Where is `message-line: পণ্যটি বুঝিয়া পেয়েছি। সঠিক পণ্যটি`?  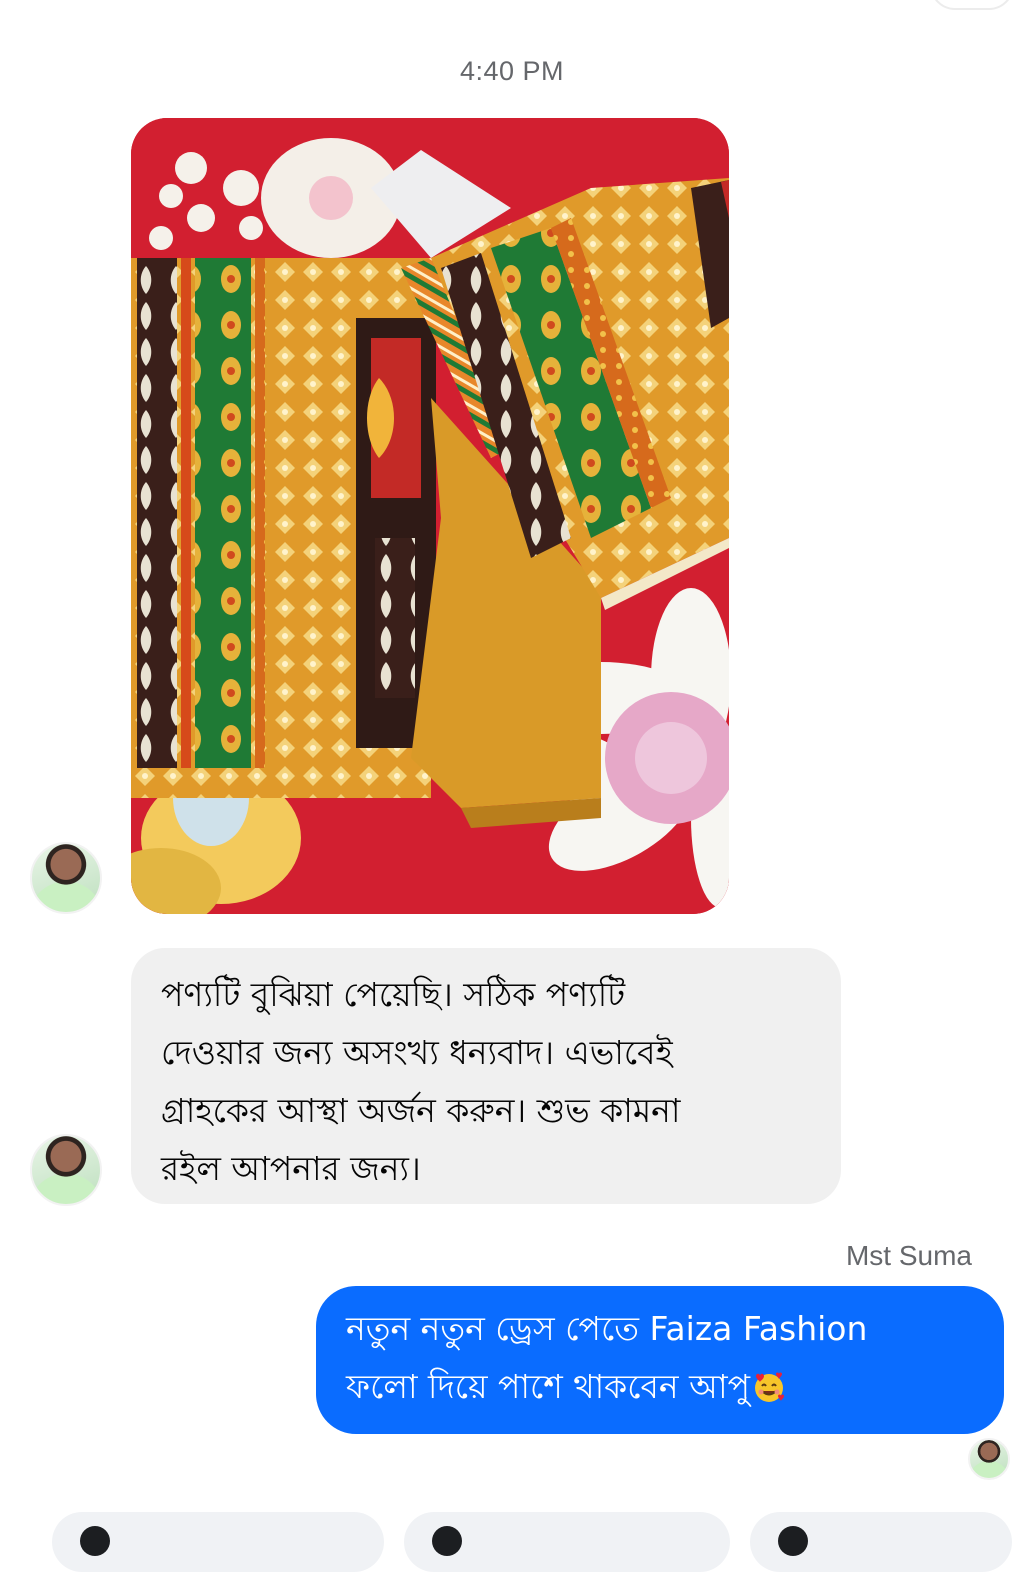 message-line: পণ্যটি বুঝিয়া পেয়েছি। সঠিক পণ্যটি is located at coordinates (393, 994).